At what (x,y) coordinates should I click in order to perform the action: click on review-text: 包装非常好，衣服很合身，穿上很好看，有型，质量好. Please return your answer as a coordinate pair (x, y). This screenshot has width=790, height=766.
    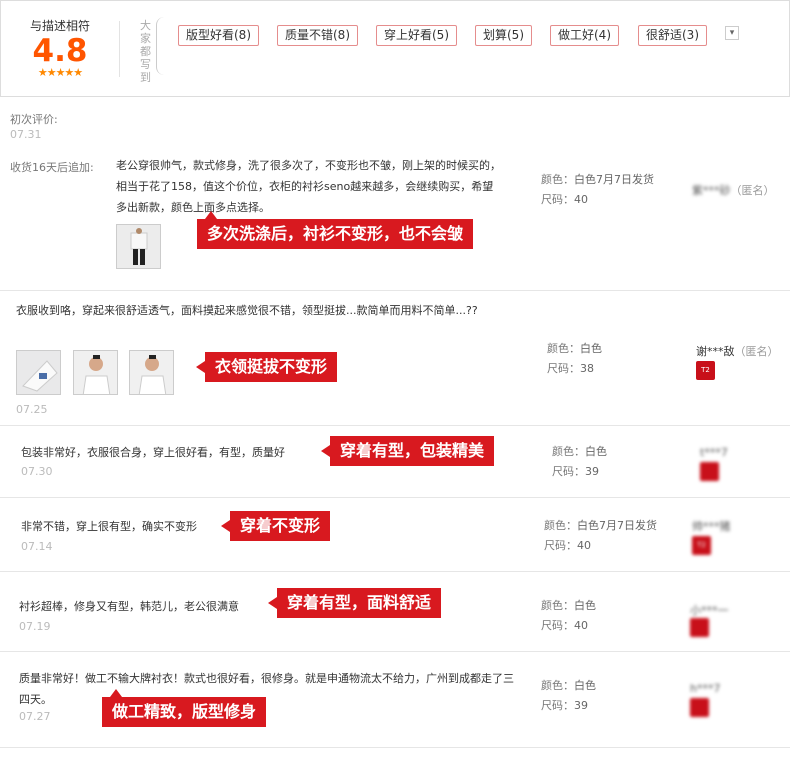
    Looking at the image, I should click on (153, 452).